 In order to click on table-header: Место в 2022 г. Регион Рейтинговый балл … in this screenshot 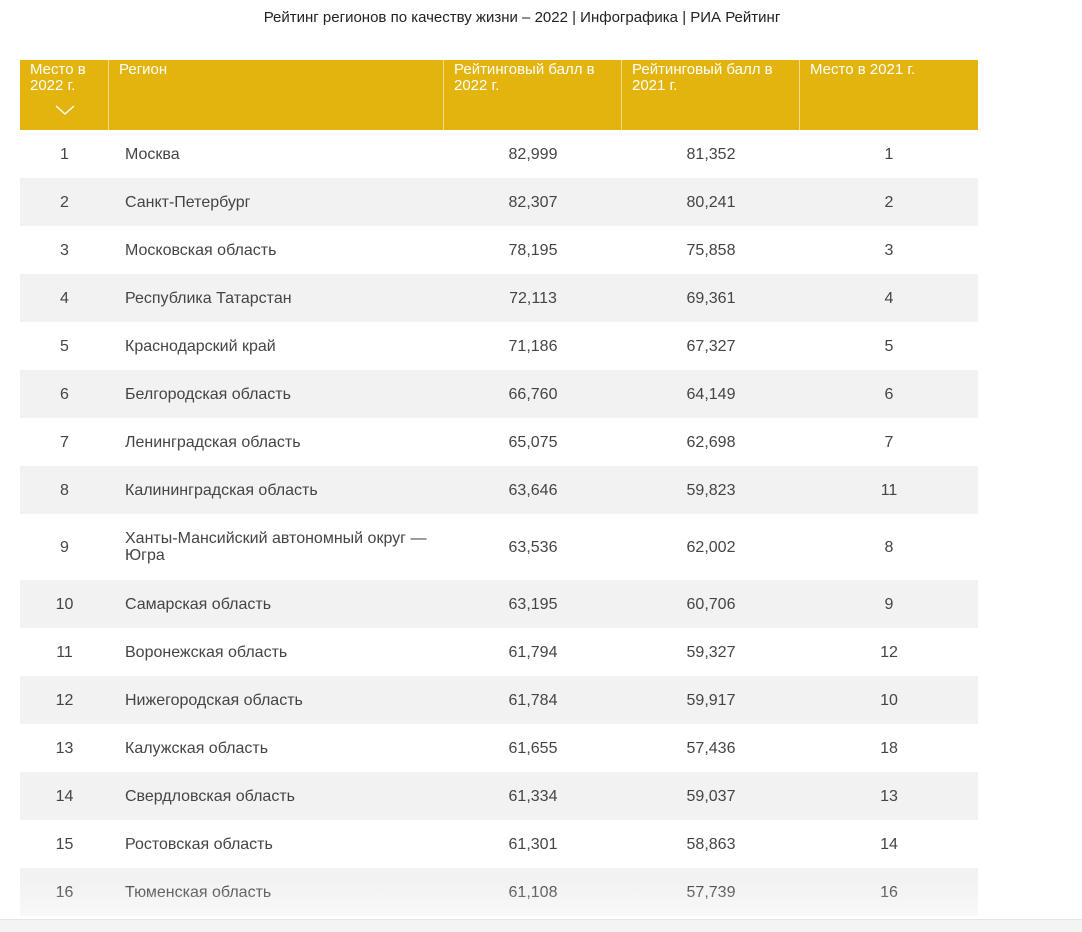, I will do `click(499, 95)`.